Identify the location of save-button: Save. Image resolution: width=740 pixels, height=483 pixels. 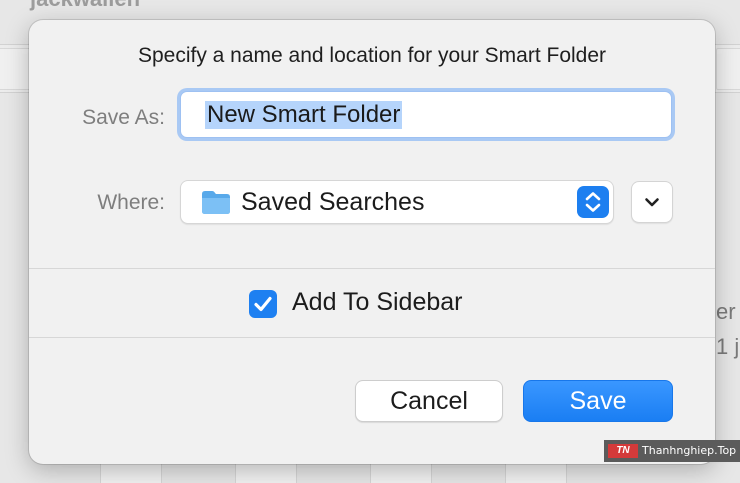
(598, 401).